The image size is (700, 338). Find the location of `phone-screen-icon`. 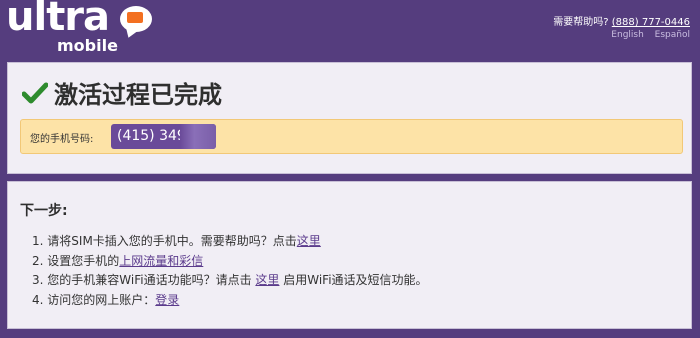

phone-screen-icon is located at coordinates (135, 17).